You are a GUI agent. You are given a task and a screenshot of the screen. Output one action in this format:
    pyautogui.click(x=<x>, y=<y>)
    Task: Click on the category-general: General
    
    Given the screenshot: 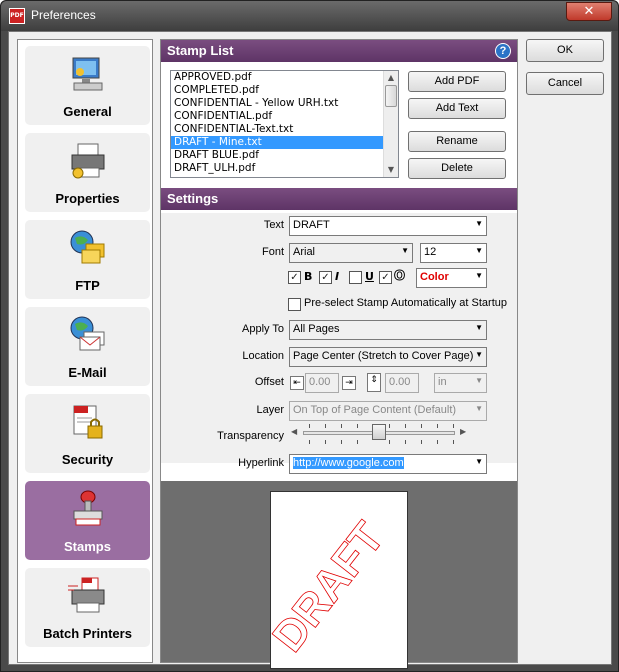 What is the action you would take?
    pyautogui.click(x=87, y=85)
    